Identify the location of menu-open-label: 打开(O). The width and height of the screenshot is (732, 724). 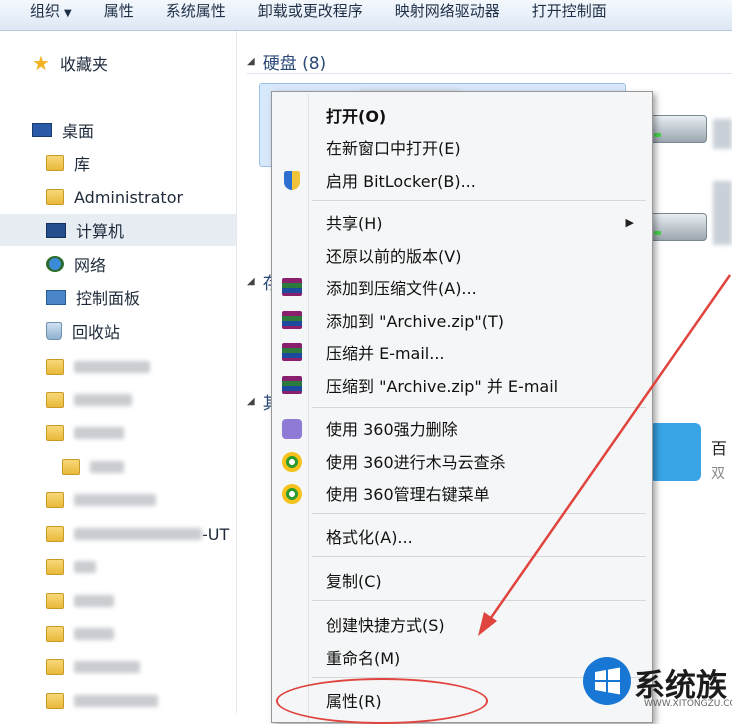
(356, 116).